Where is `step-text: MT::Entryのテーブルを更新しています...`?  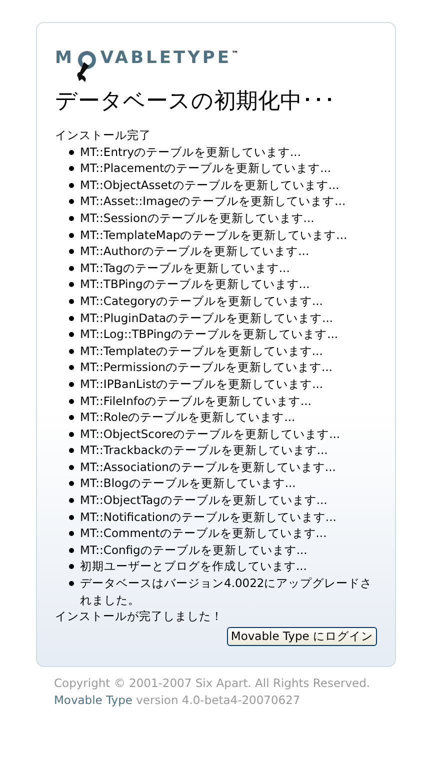 step-text: MT::Entryのテーブルを更新しています... is located at coordinates (190, 152).